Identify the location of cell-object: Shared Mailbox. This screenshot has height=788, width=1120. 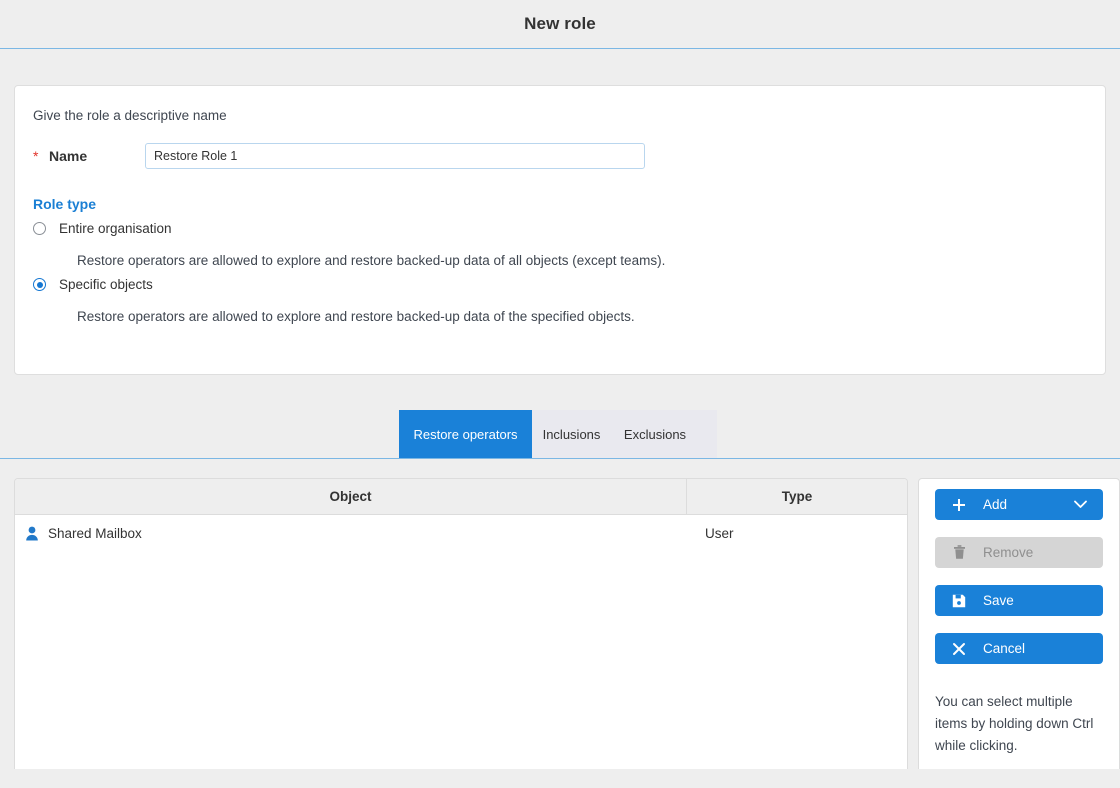
(351, 533).